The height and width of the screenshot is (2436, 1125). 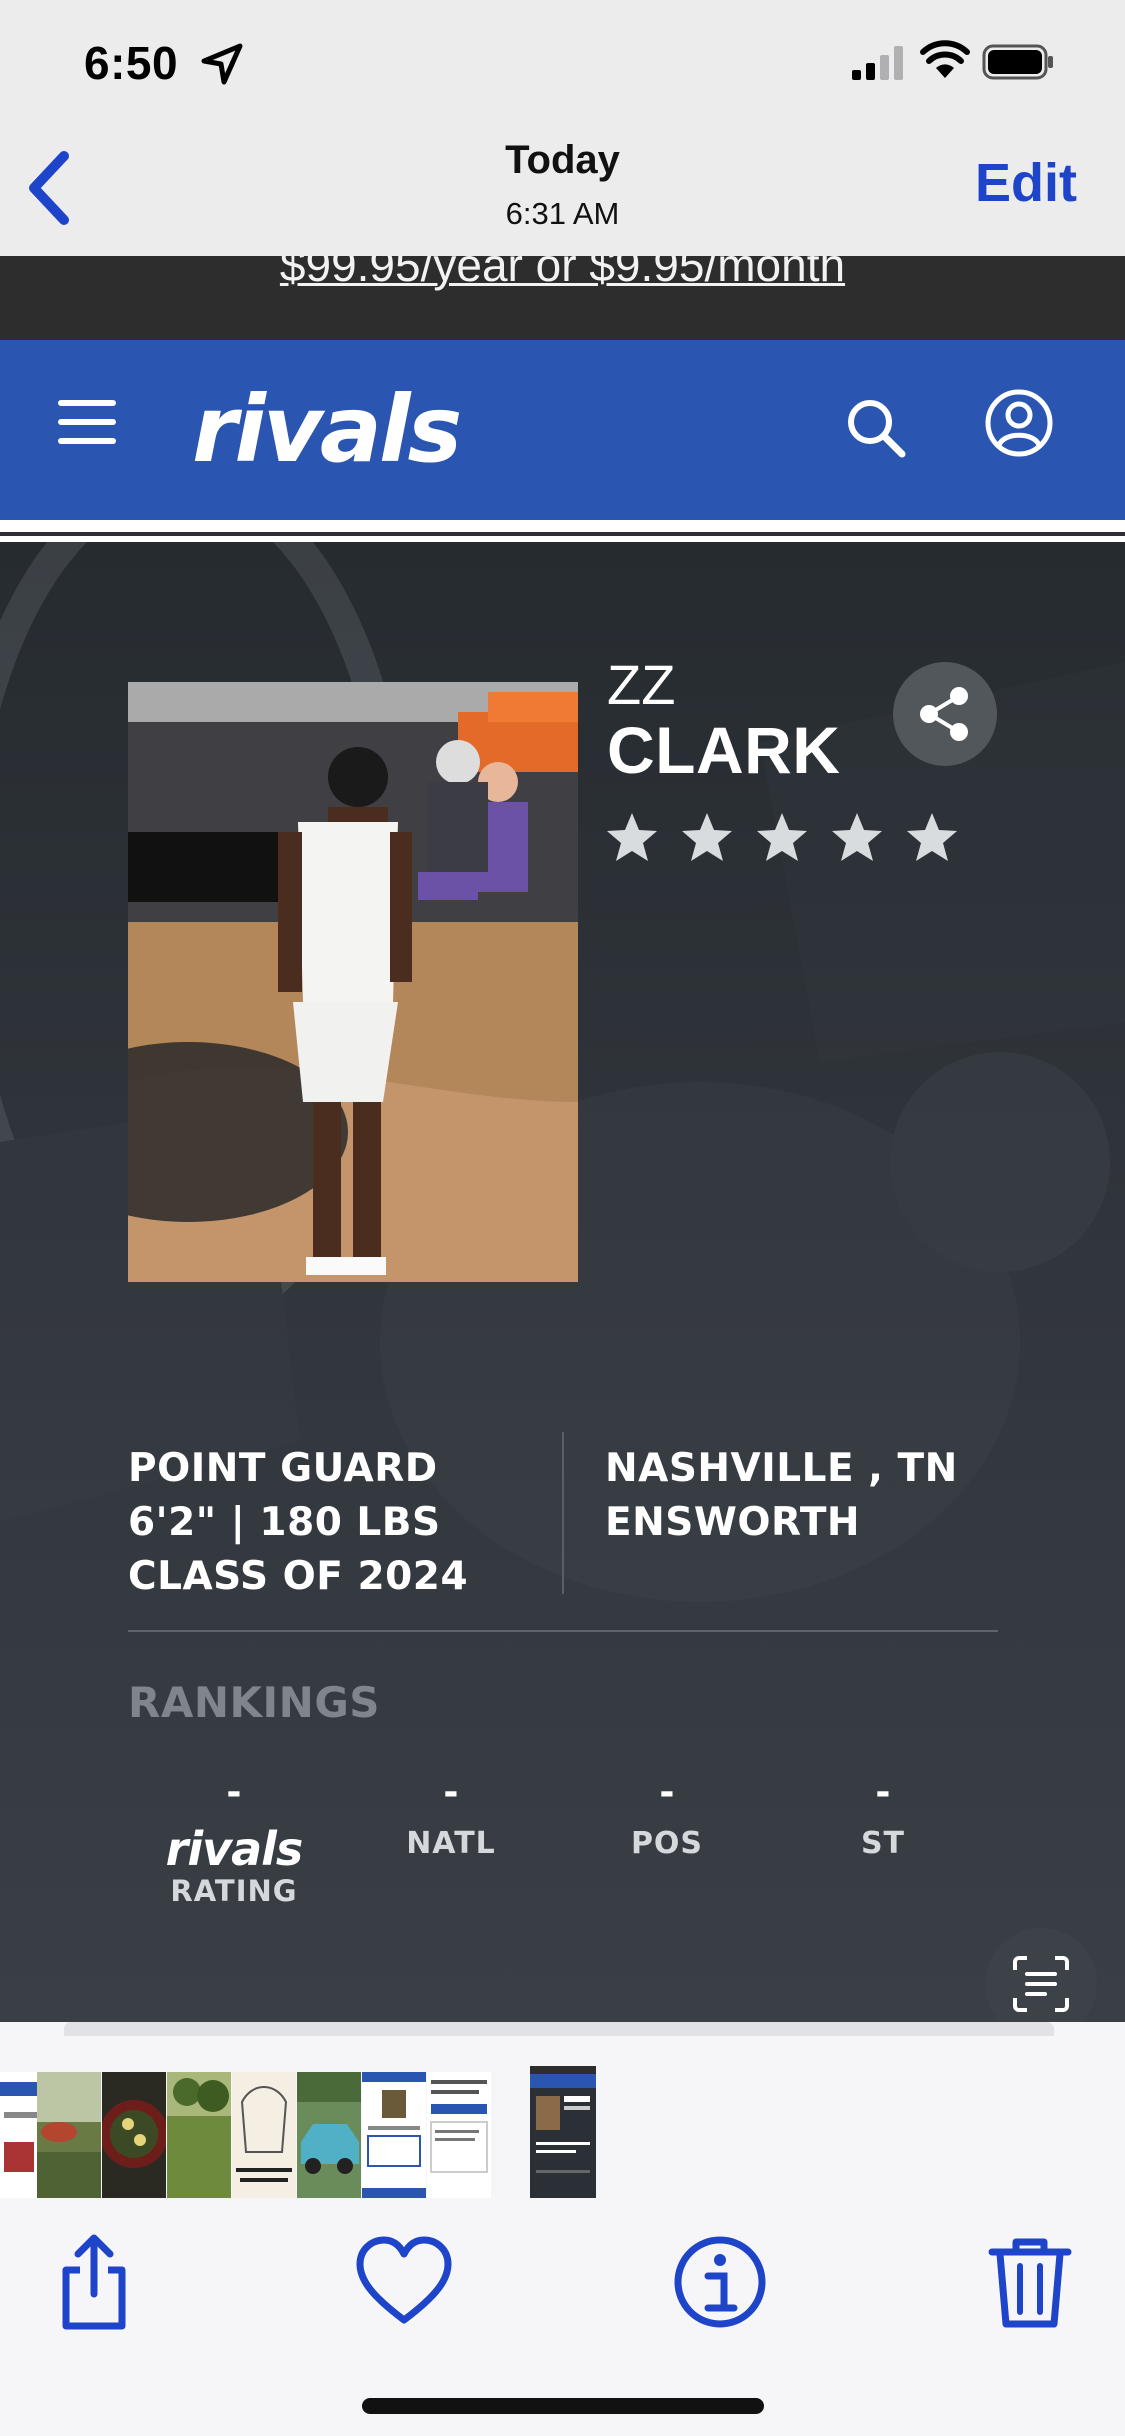 I want to click on ranking-label: ST, so click(x=883, y=1843).